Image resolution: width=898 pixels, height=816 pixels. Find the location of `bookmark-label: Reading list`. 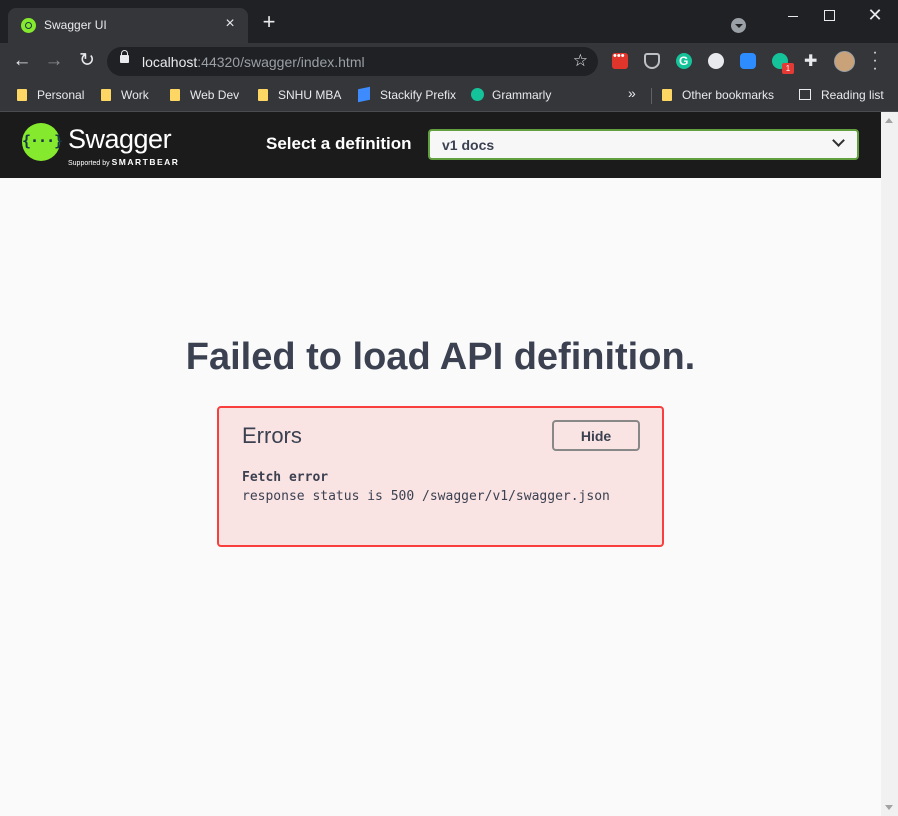

bookmark-label: Reading list is located at coordinates (852, 95).